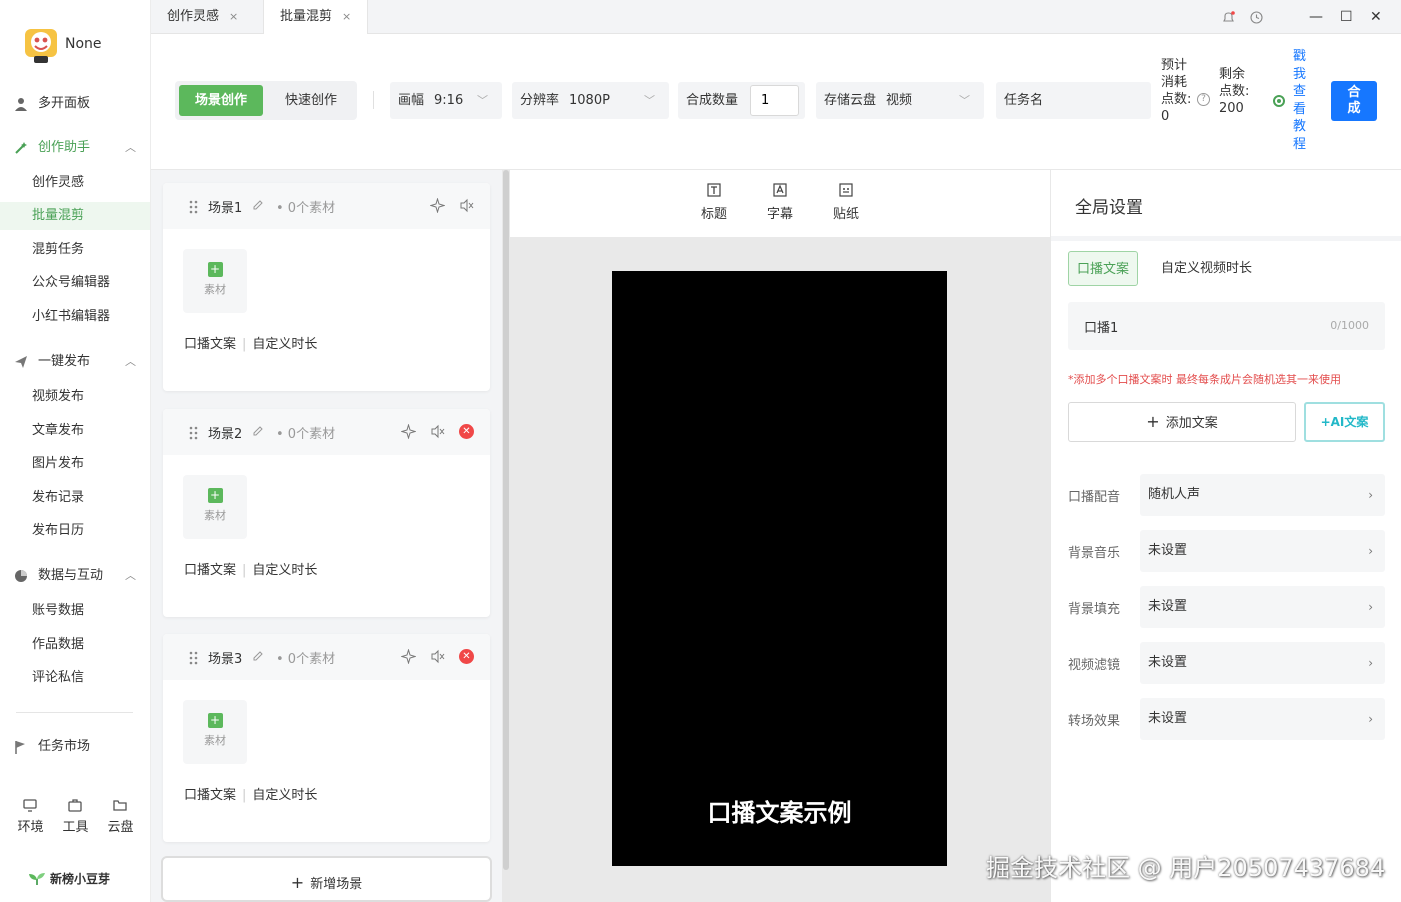 The width and height of the screenshot is (1401, 902). Describe the element at coordinates (75, 362) in the screenshot. I see `sidebar-group-publish: 一键发布 ︿` at that location.